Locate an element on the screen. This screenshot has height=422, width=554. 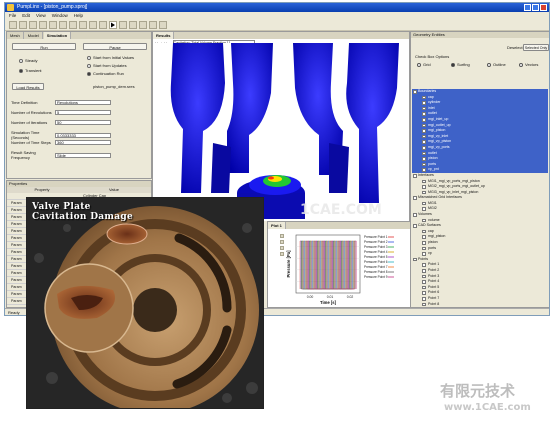
filter-grid: Grid is located at coordinates (424, 64).